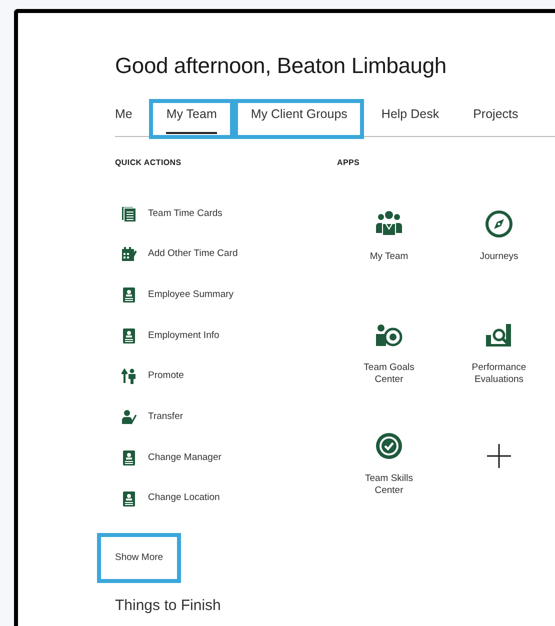 Image resolution: width=555 pixels, height=626 pixels. Describe the element at coordinates (226, 498) in the screenshot. I see `quick-action-link: Change Location` at that location.